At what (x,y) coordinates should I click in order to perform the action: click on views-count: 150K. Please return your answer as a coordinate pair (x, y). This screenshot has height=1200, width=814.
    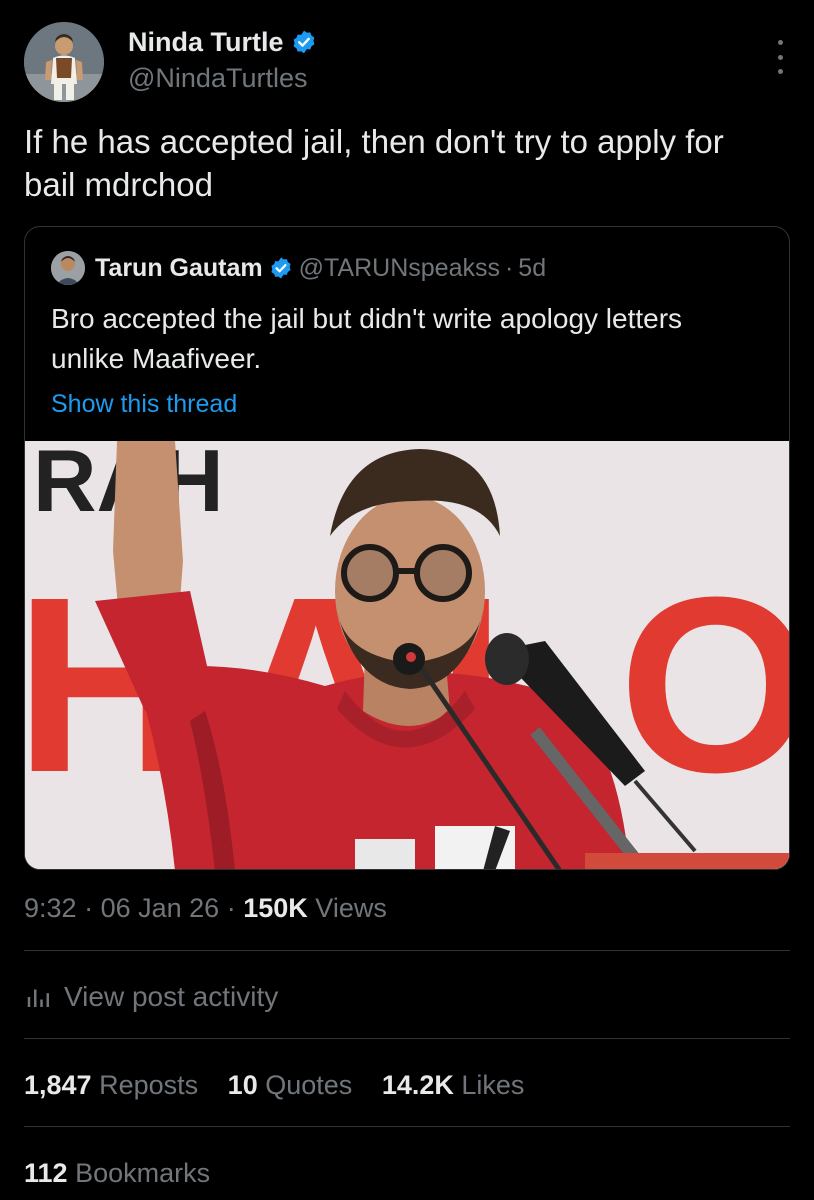
    Looking at the image, I should click on (275, 908).